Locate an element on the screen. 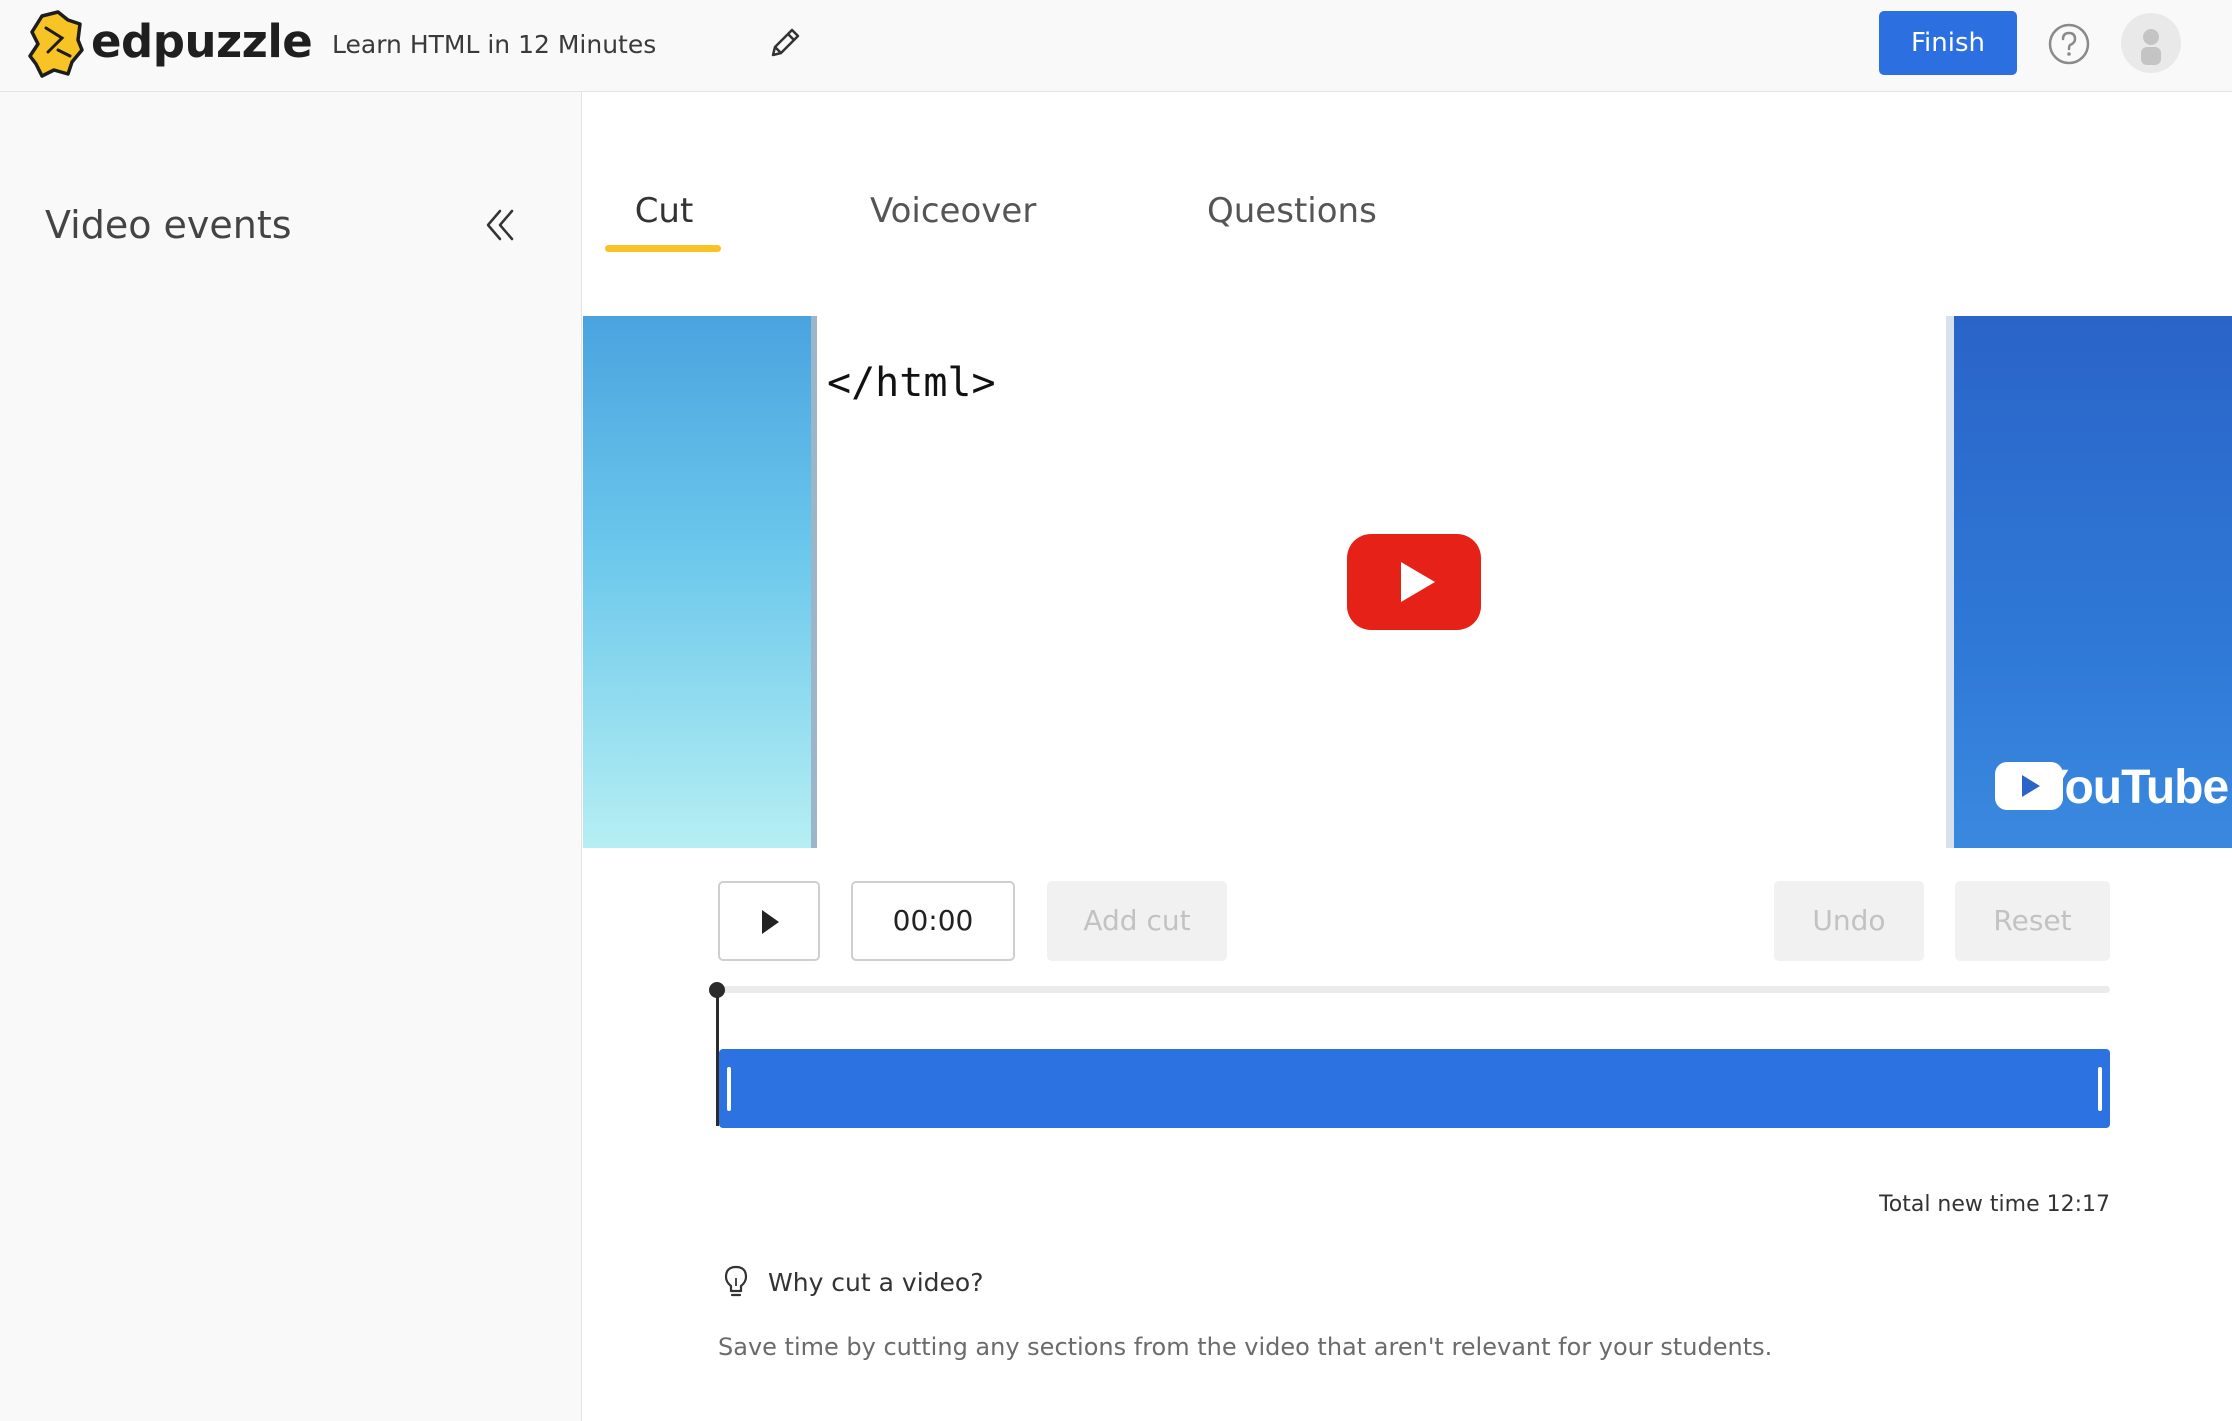  sidebar-title: Video events is located at coordinates (168, 225).